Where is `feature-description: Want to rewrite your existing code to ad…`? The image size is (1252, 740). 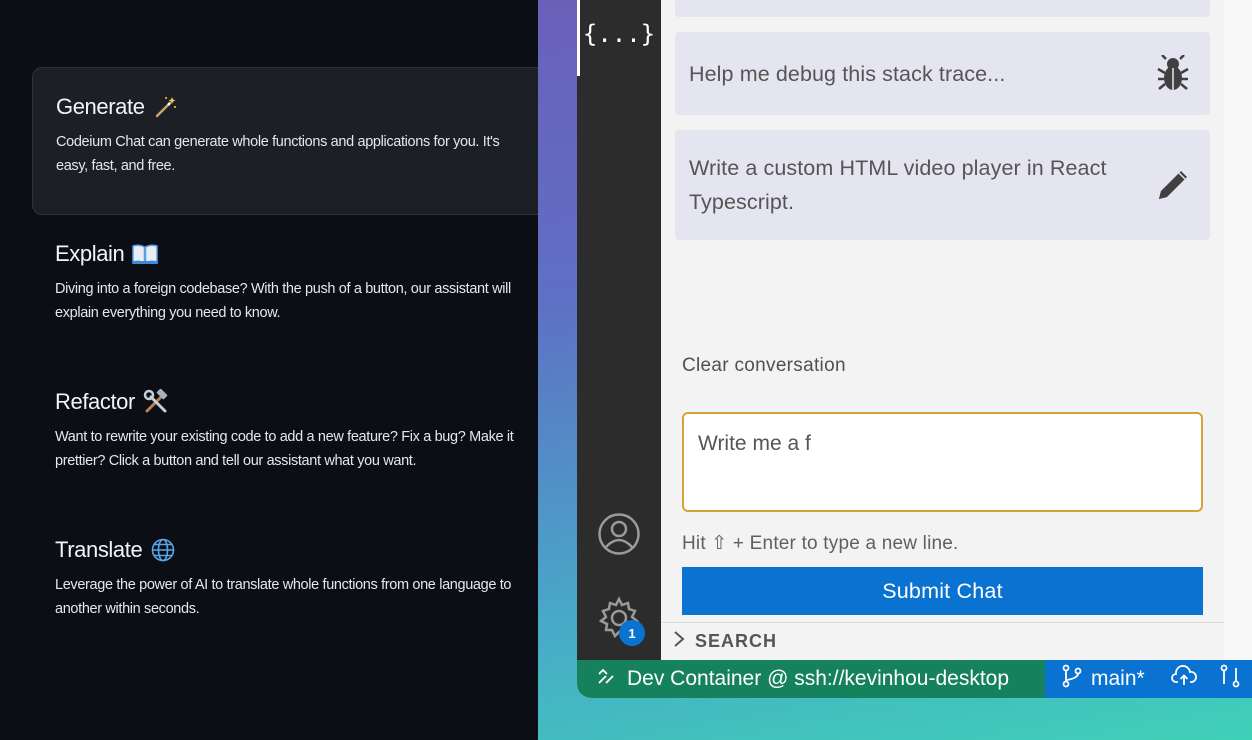 feature-description: Want to rewrite your existing code to ad… is located at coordinates (284, 449).